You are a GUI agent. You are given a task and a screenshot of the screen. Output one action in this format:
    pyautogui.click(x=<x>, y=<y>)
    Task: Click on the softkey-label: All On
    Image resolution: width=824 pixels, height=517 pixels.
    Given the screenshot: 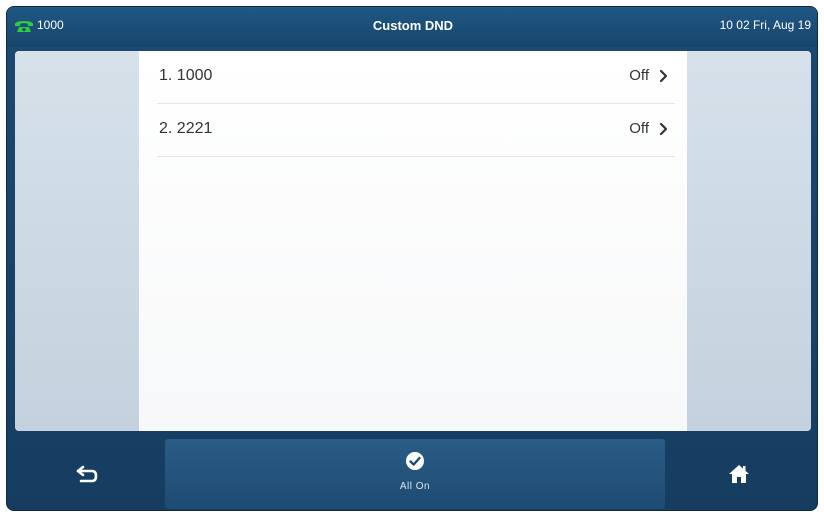 What is the action you would take?
    pyautogui.click(x=415, y=486)
    